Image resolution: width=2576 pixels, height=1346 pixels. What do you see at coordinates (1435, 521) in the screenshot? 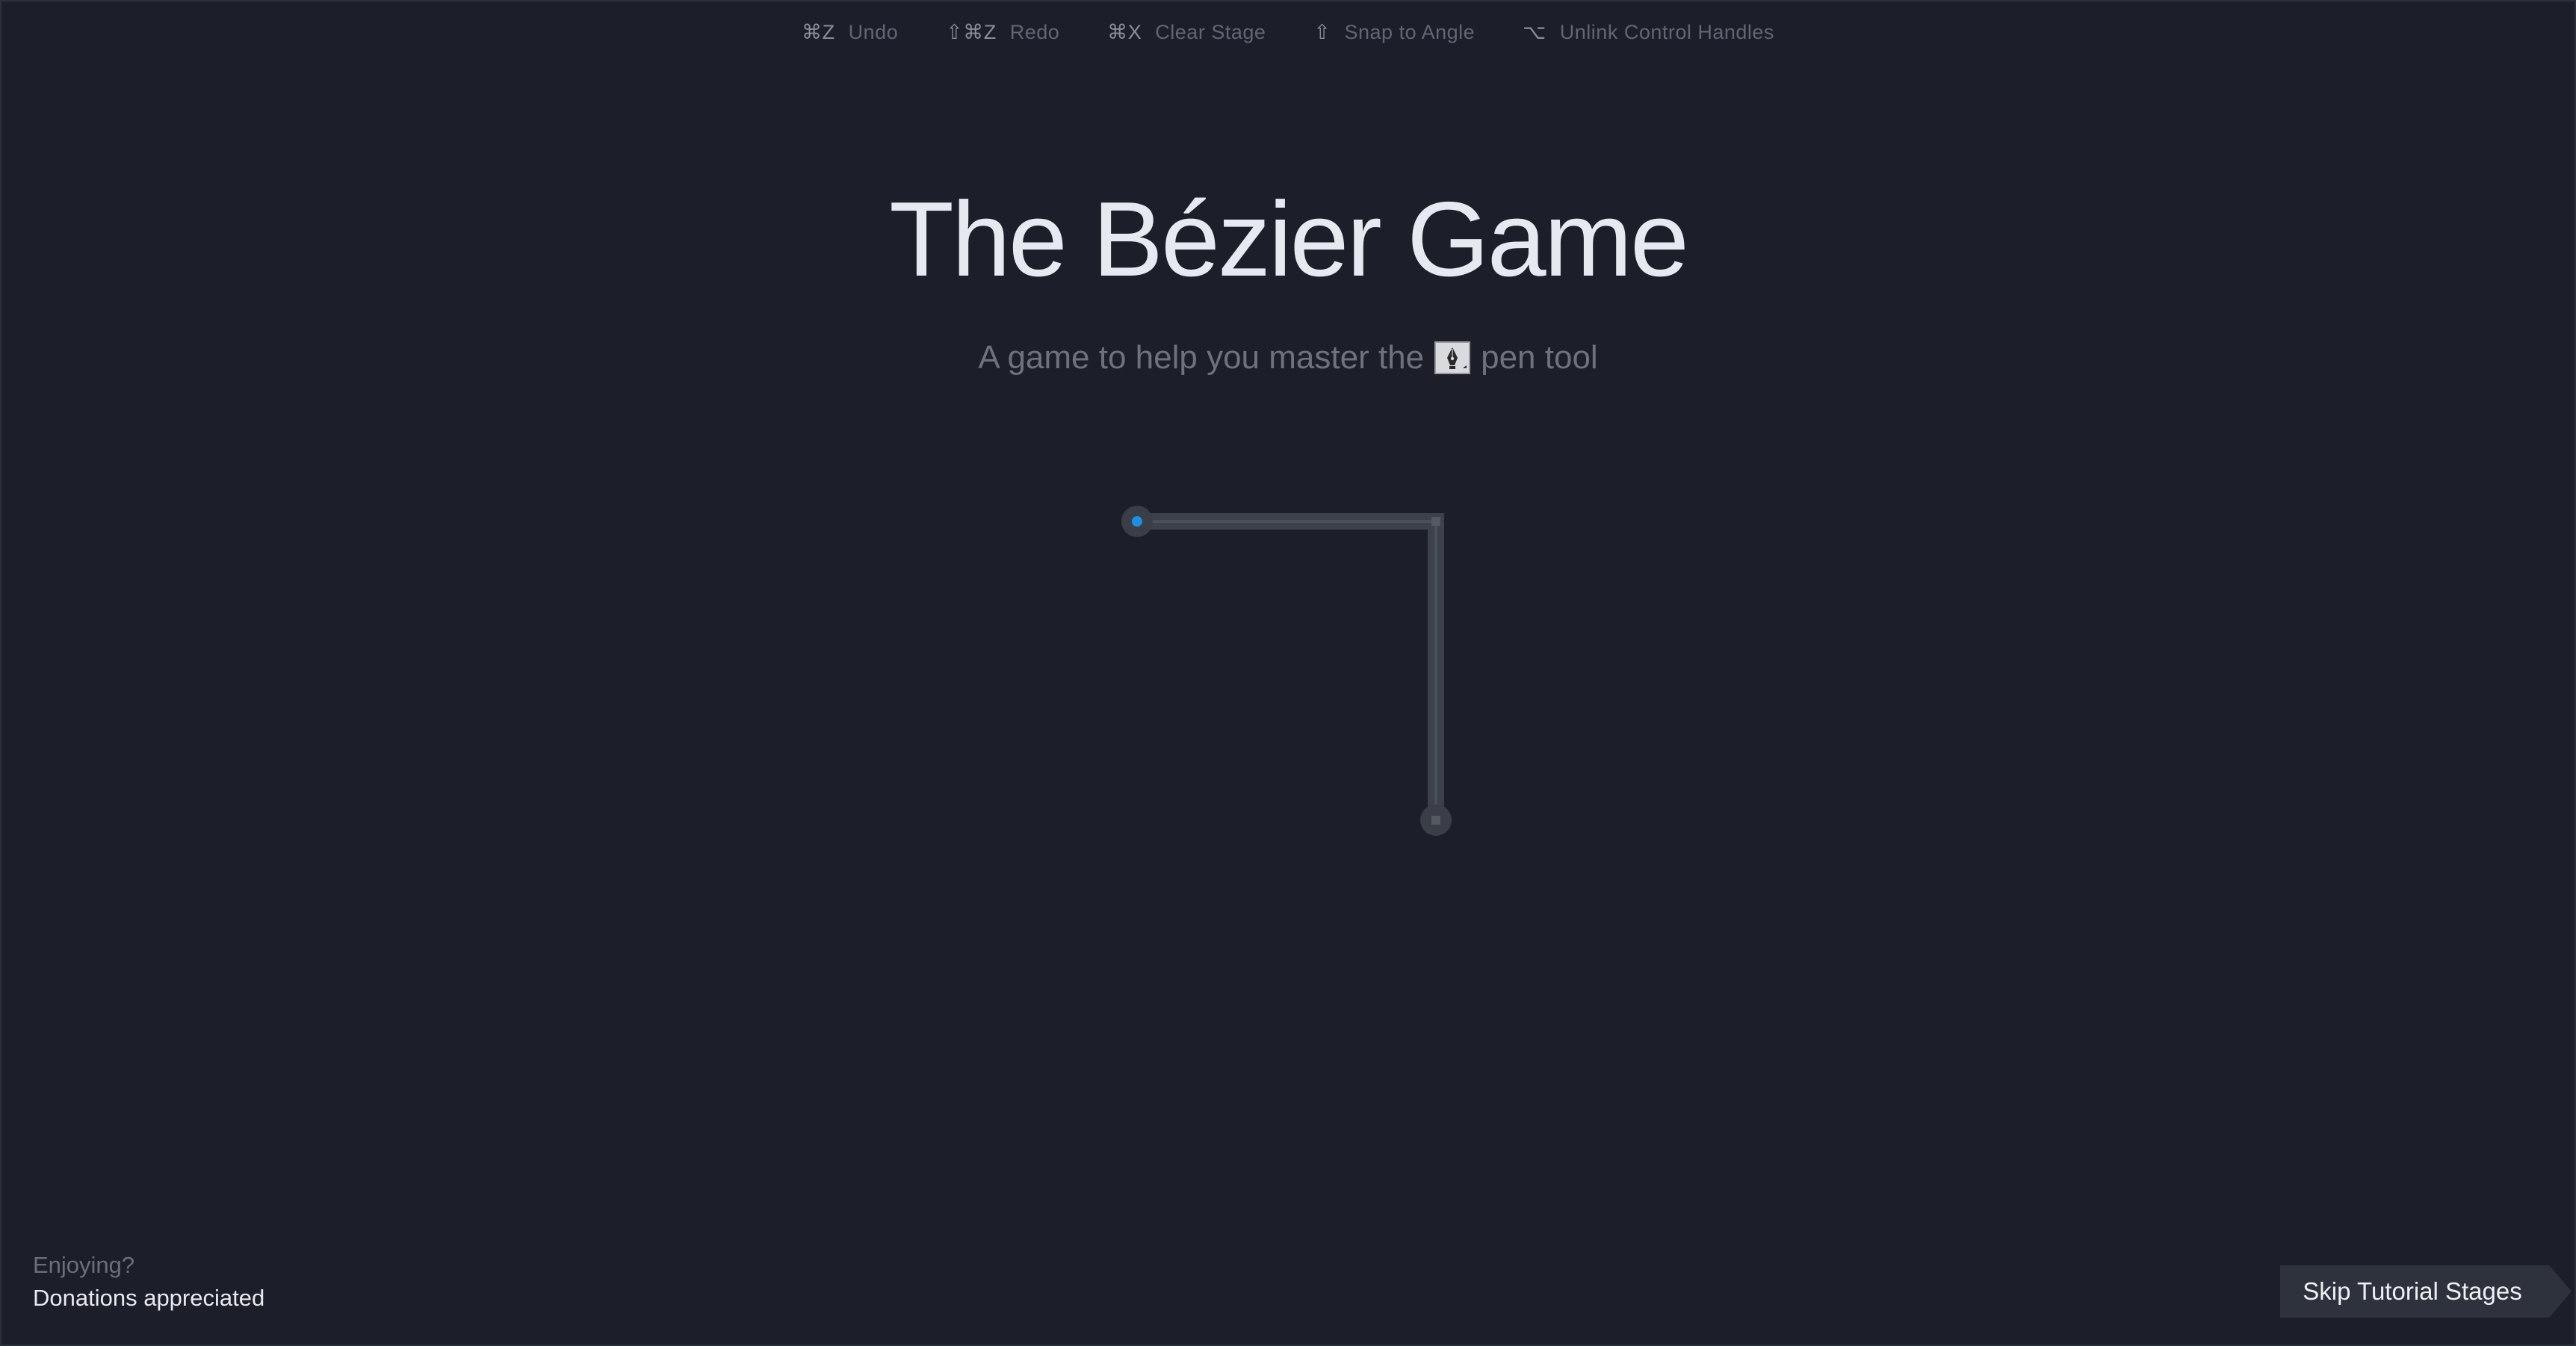
I see `corner-anchor-point` at bounding box center [1435, 521].